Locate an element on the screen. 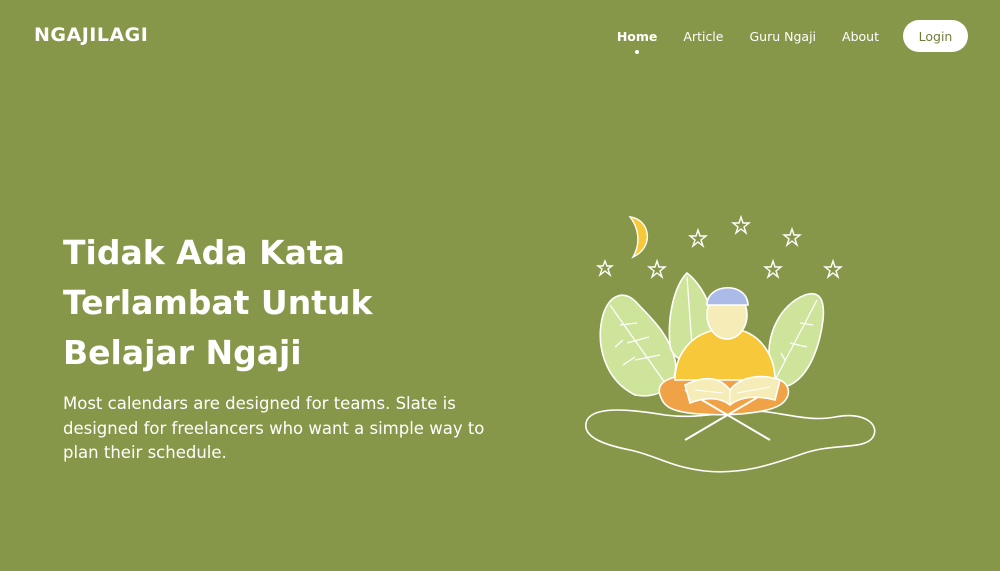 Image resolution: width=1000 pixels, height=571 pixels. moon-icon is located at coordinates (638, 237).